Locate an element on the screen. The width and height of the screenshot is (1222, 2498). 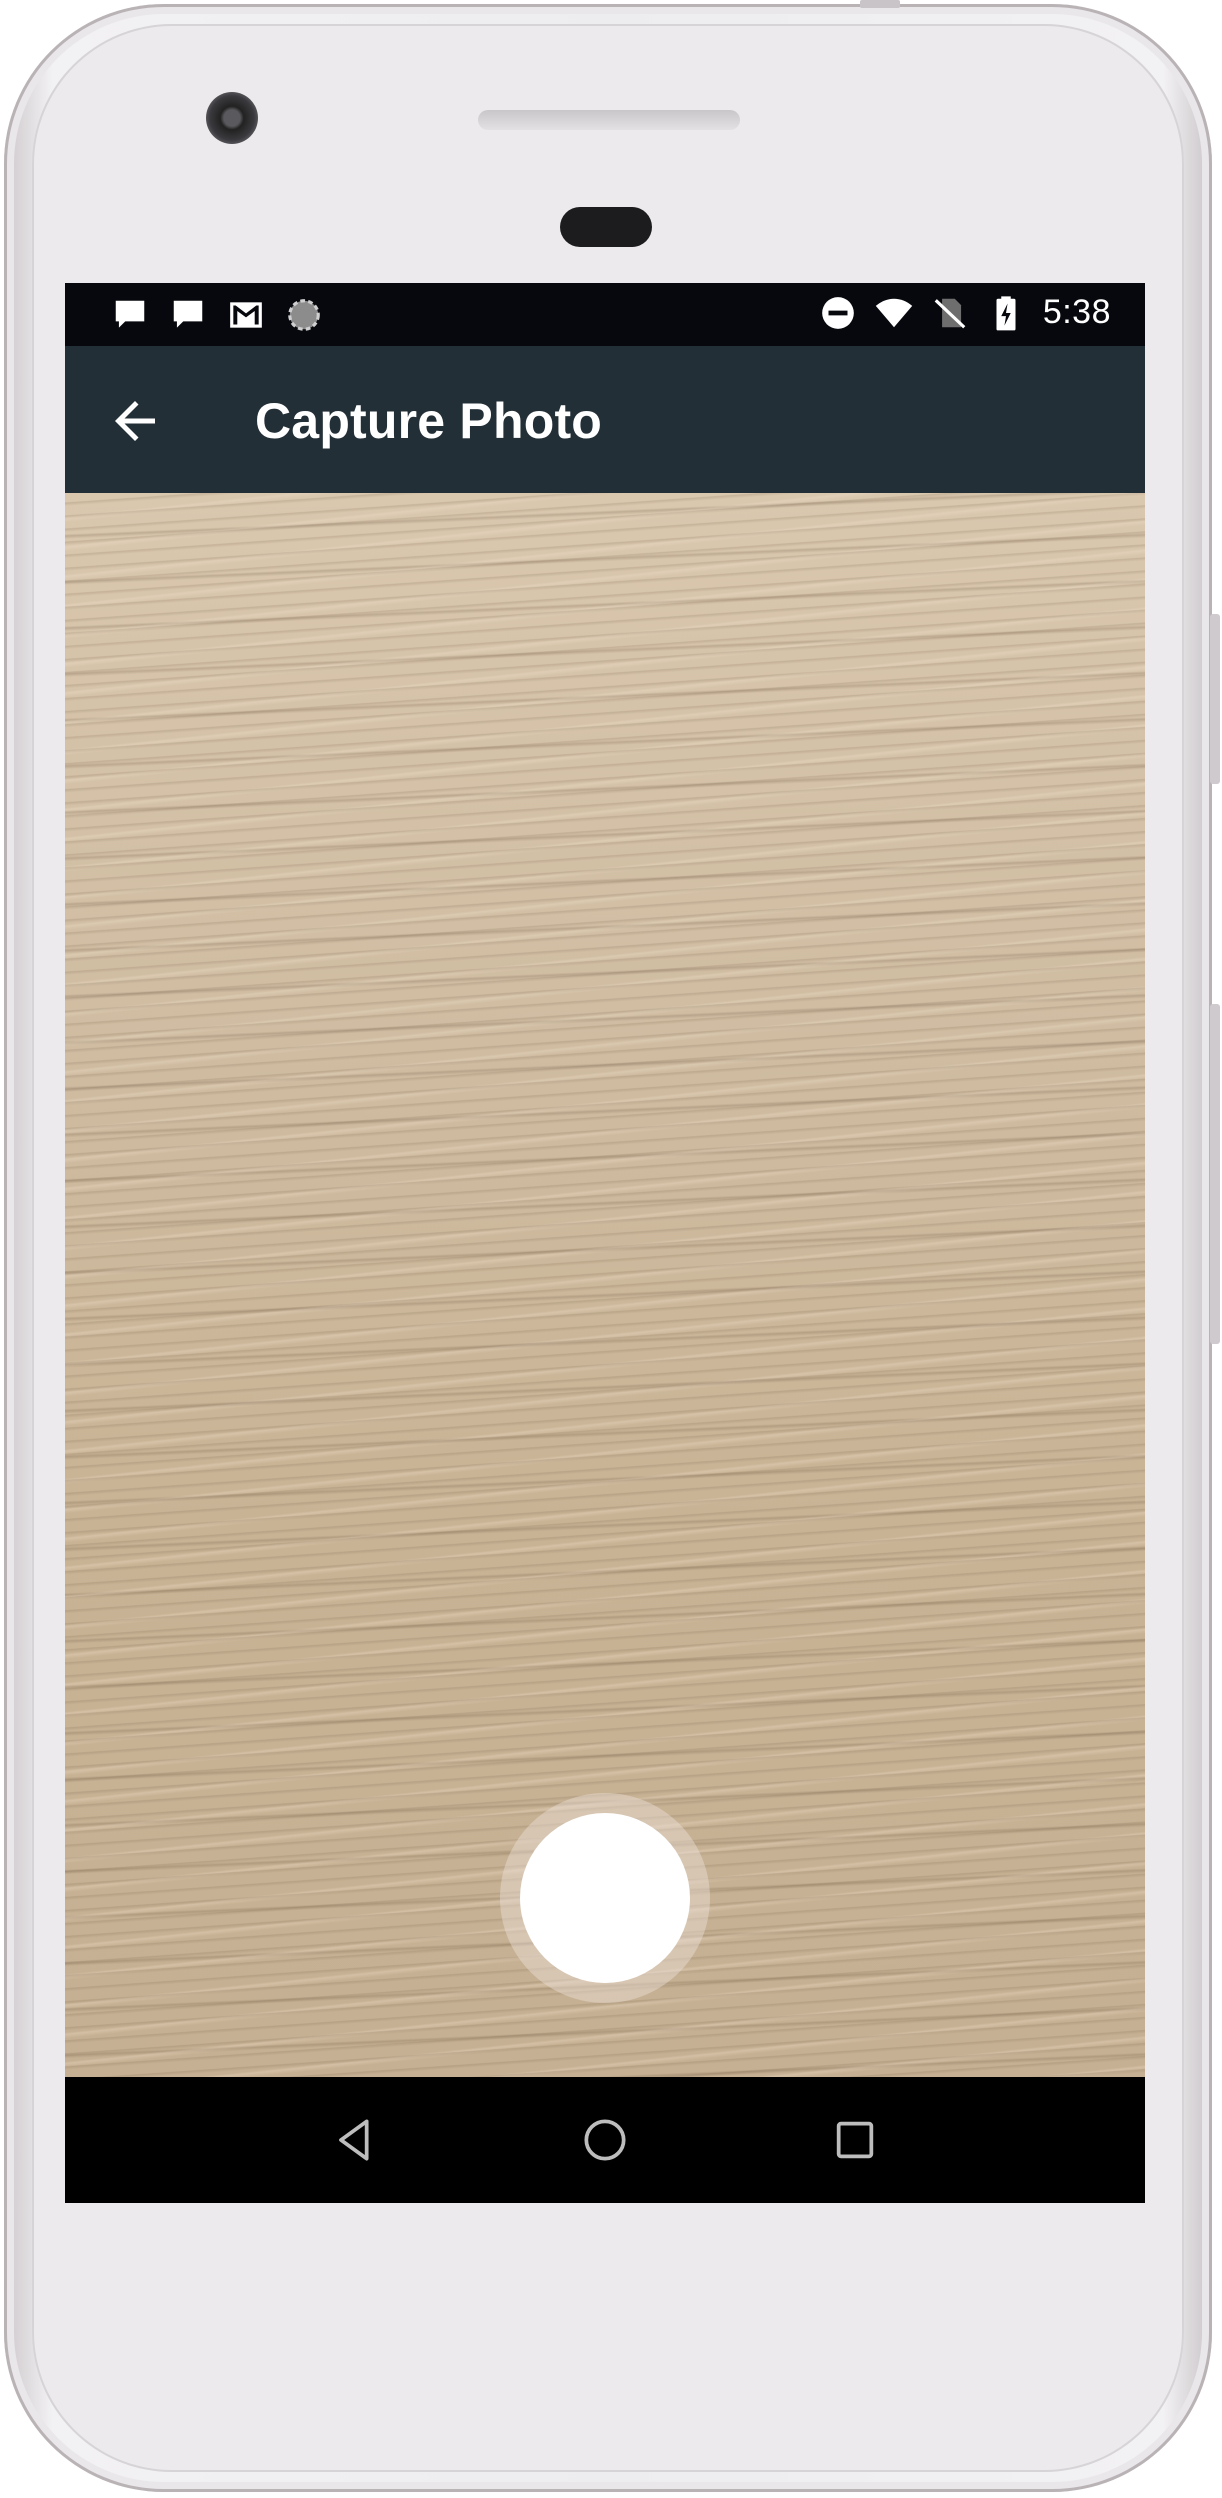
home-circle-icon is located at coordinates (605, 2140).